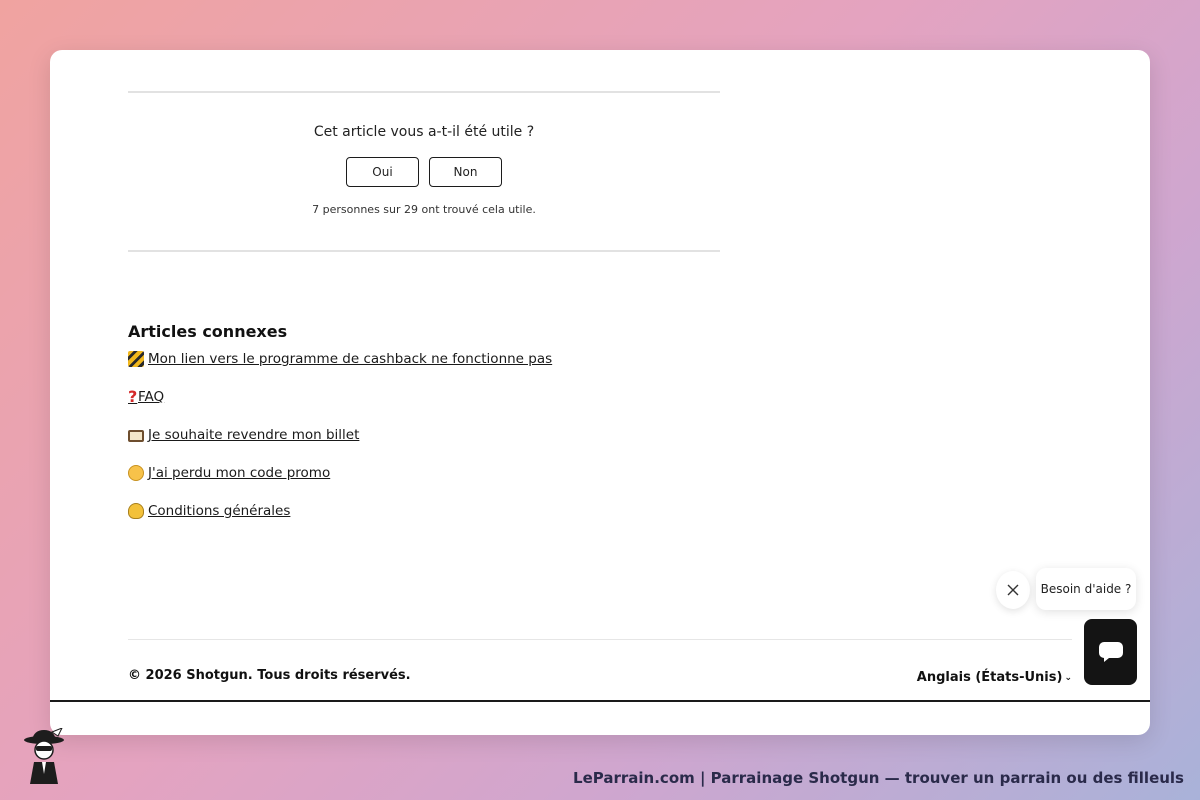 The image size is (1200, 800). What do you see at coordinates (151, 397) in the screenshot?
I see `related-article-label: FAQ` at bounding box center [151, 397].